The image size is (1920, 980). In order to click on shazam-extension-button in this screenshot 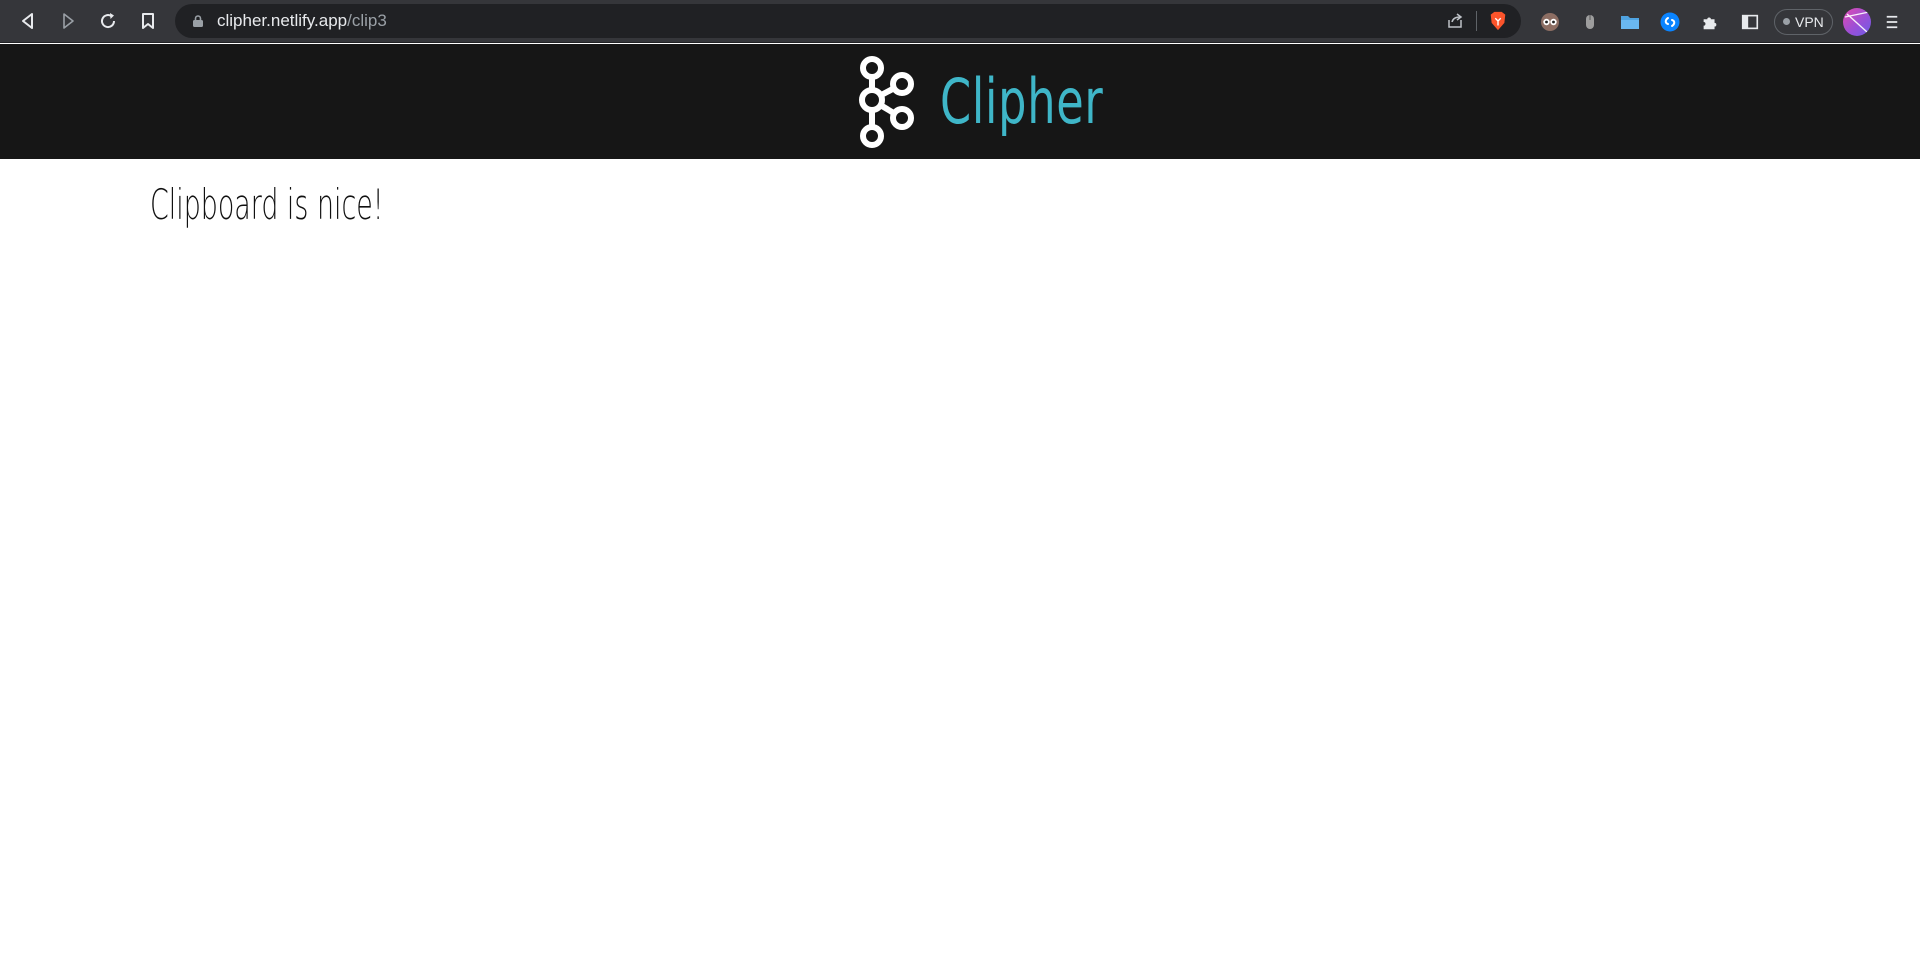, I will do `click(1670, 22)`.